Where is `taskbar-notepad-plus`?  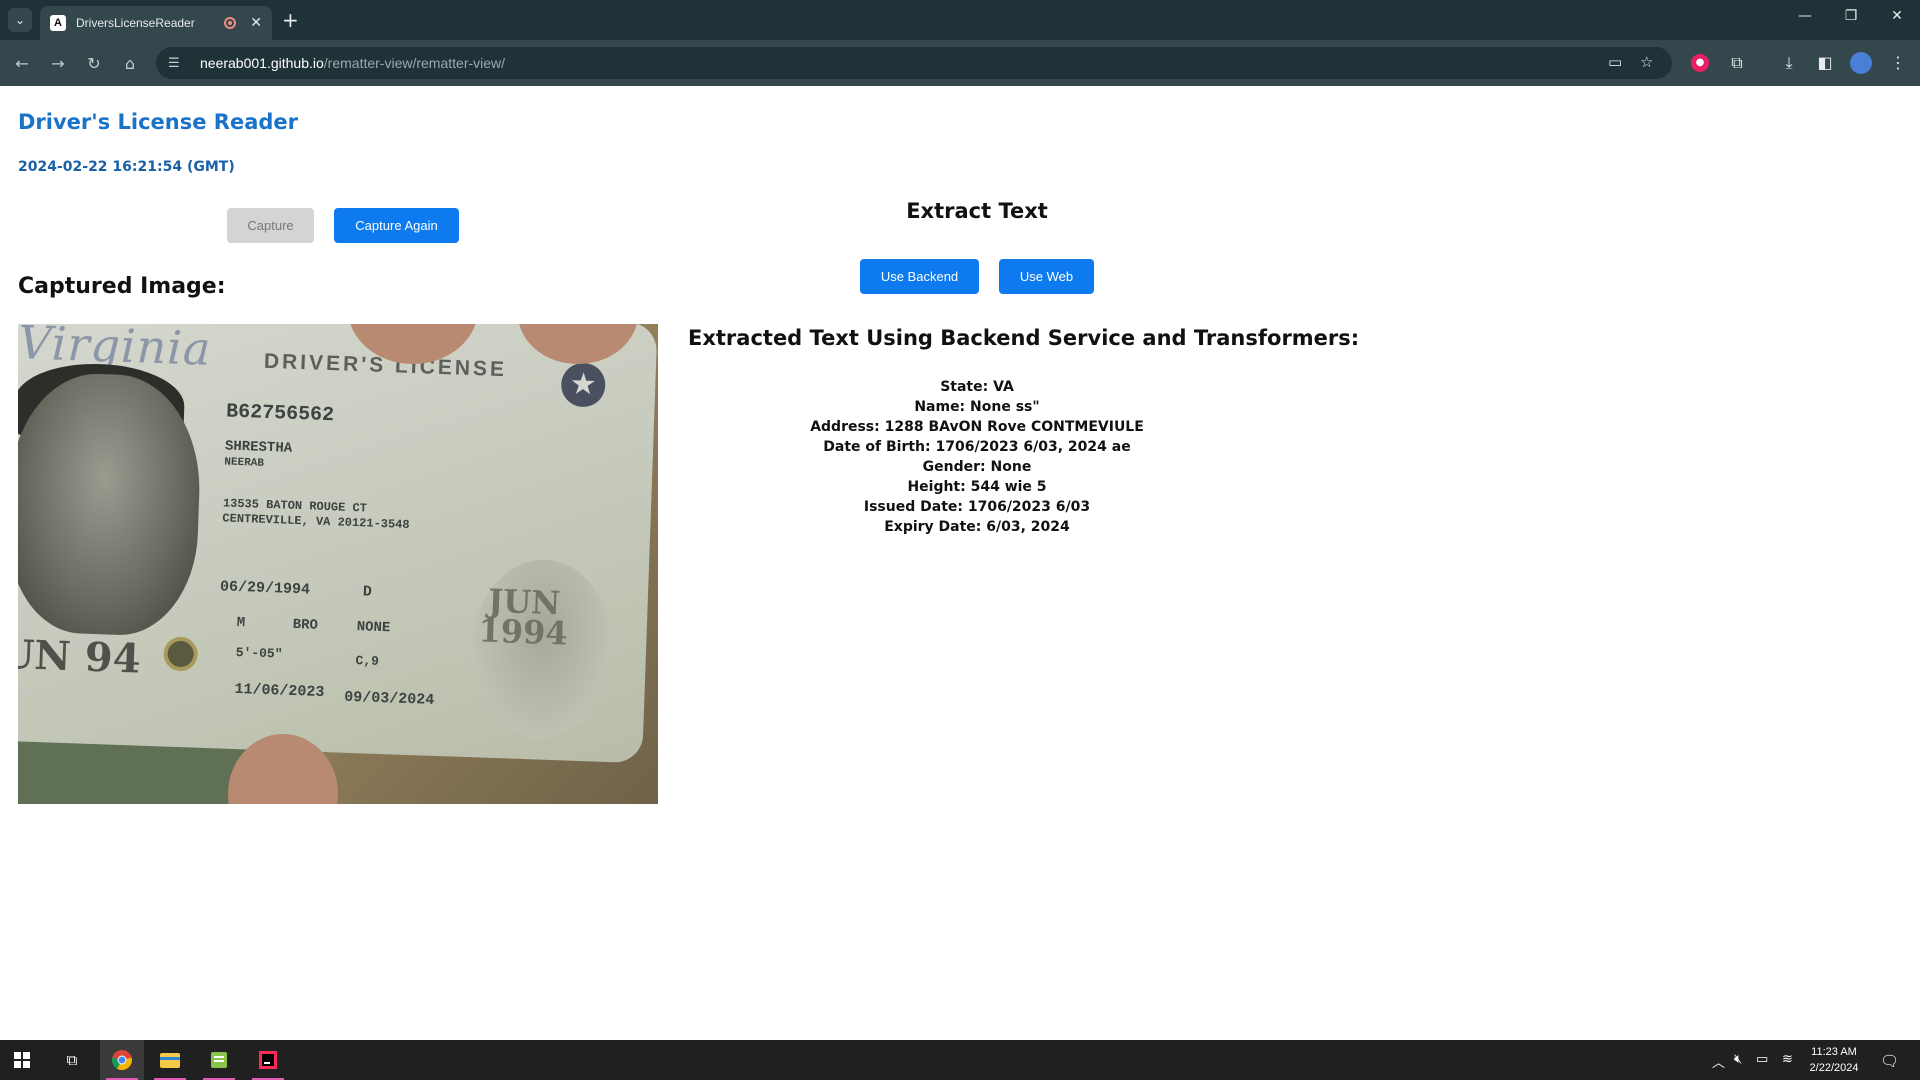 taskbar-notepad-plus is located at coordinates (219, 1060).